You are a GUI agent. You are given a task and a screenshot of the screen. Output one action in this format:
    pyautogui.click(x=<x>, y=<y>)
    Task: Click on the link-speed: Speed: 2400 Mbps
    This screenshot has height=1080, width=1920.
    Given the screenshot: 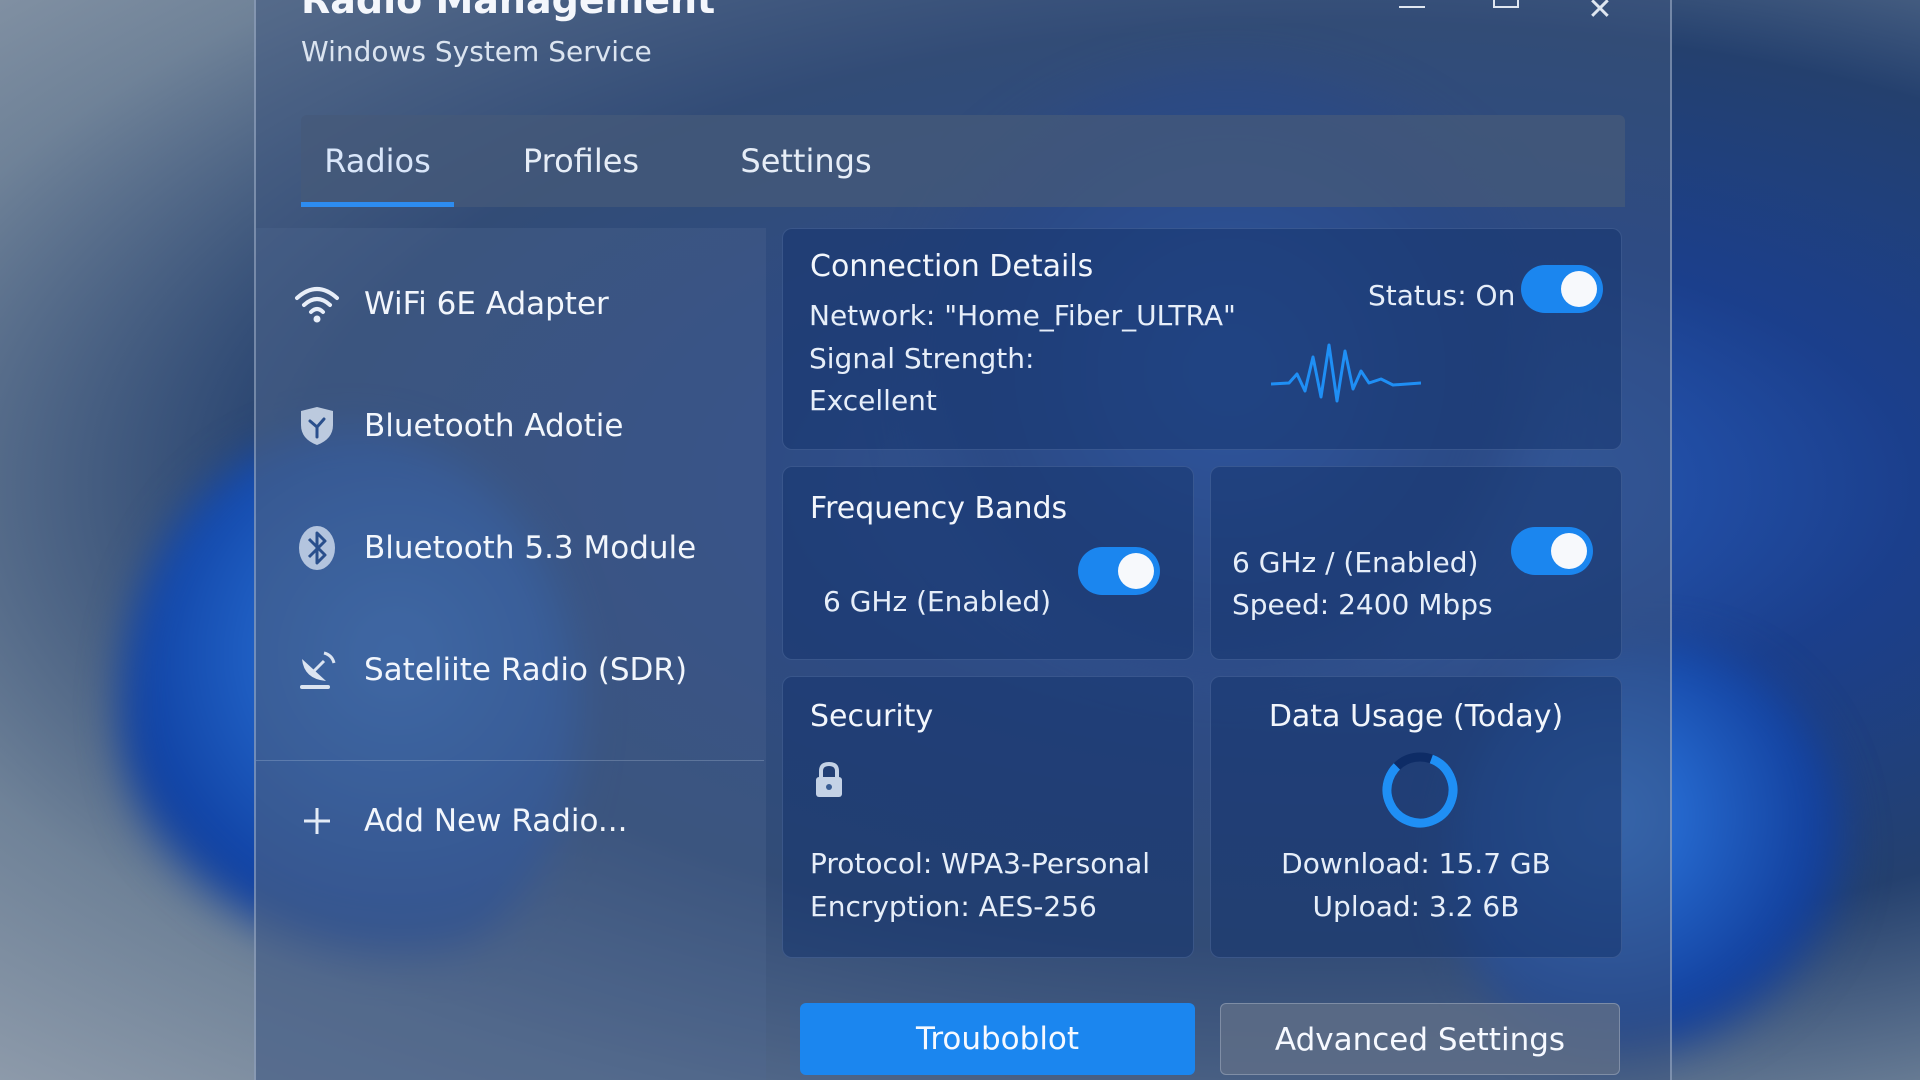 What is the action you would take?
    pyautogui.click(x=1362, y=604)
    